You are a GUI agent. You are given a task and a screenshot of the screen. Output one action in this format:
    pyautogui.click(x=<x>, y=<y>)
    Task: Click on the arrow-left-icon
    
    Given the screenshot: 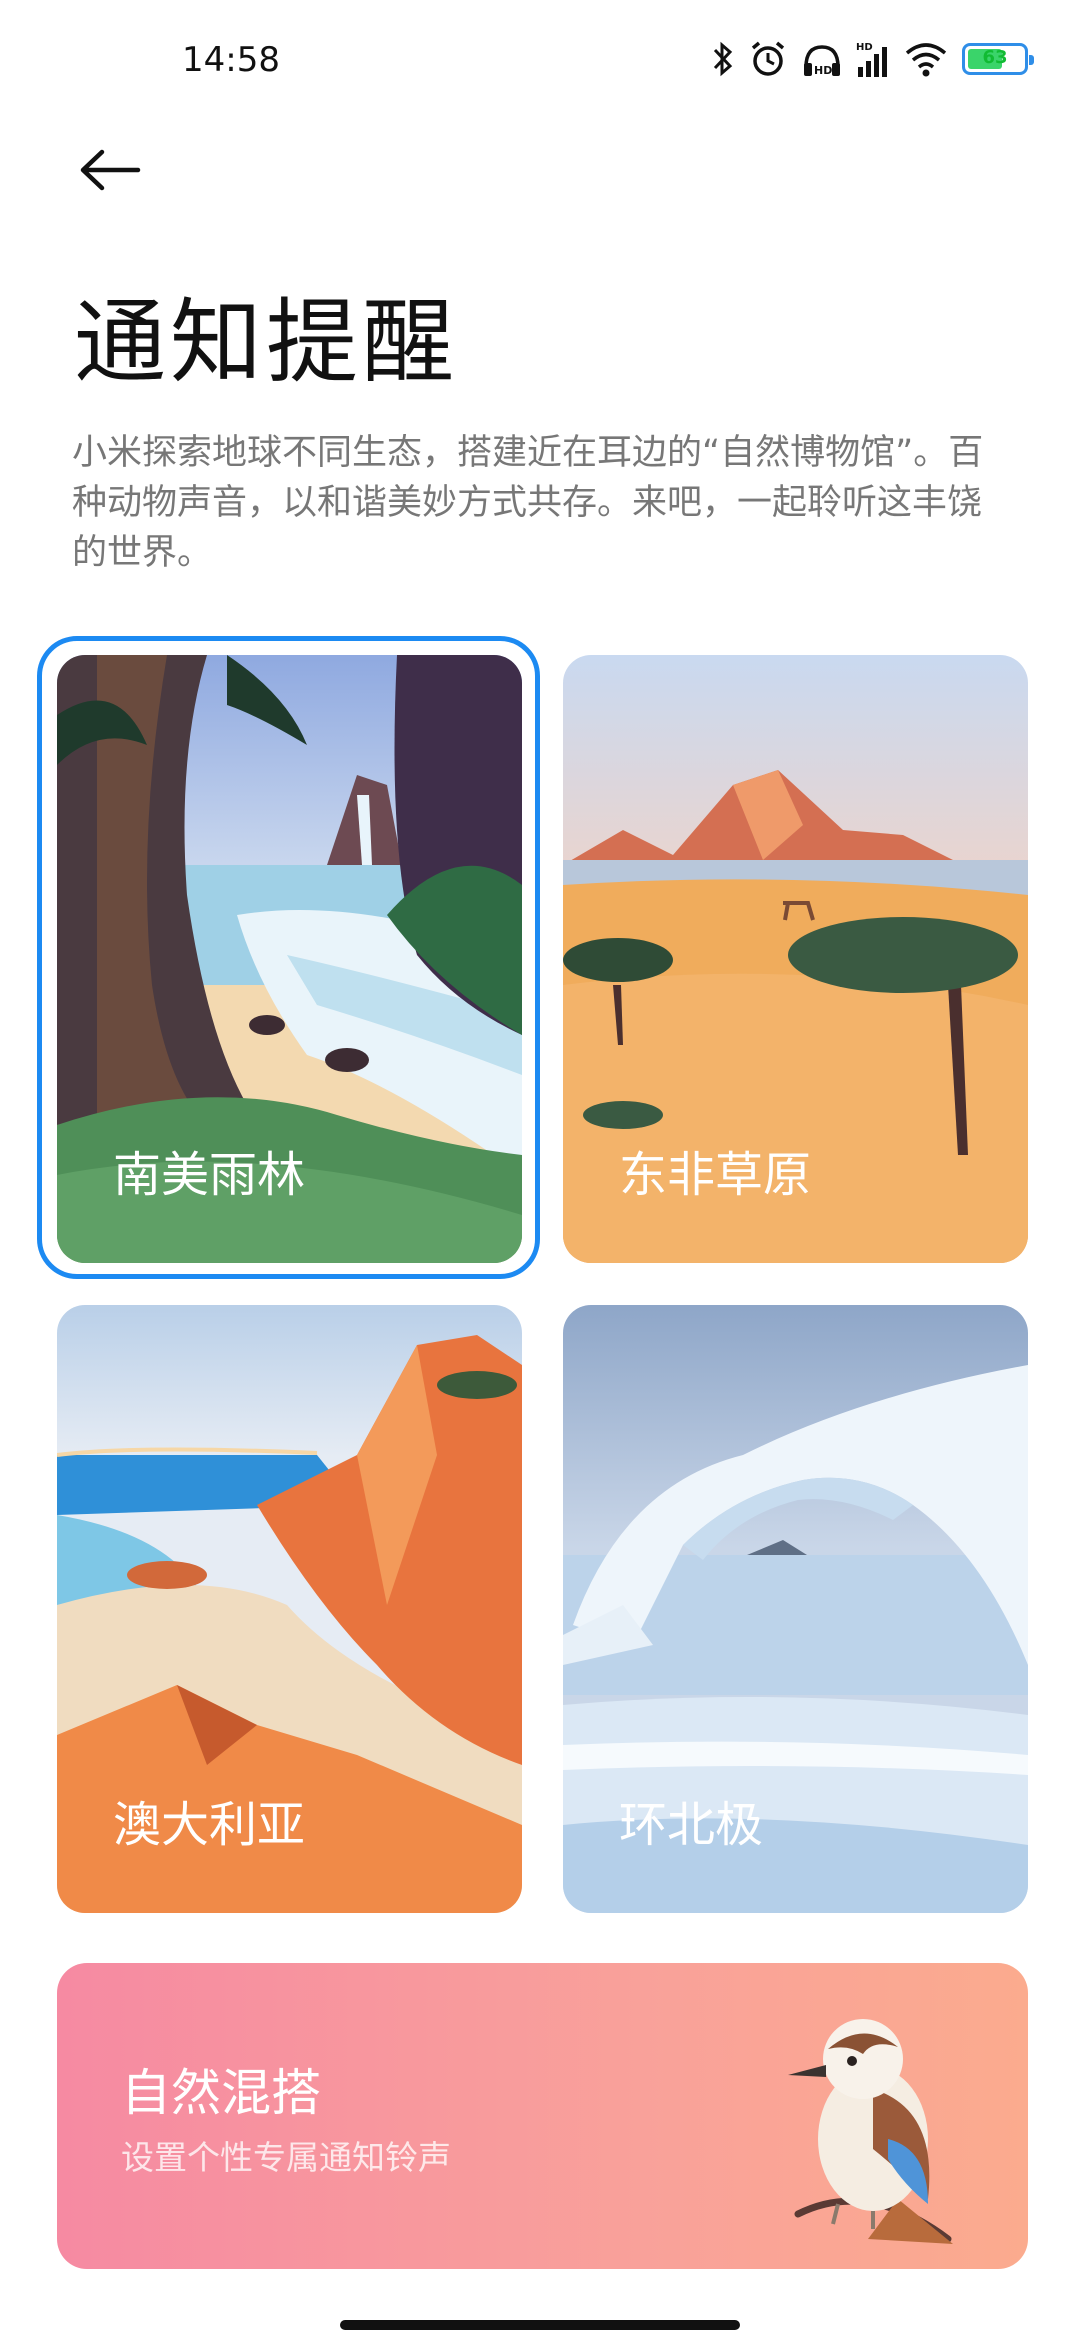 What is the action you would take?
    pyautogui.click(x=110, y=170)
    